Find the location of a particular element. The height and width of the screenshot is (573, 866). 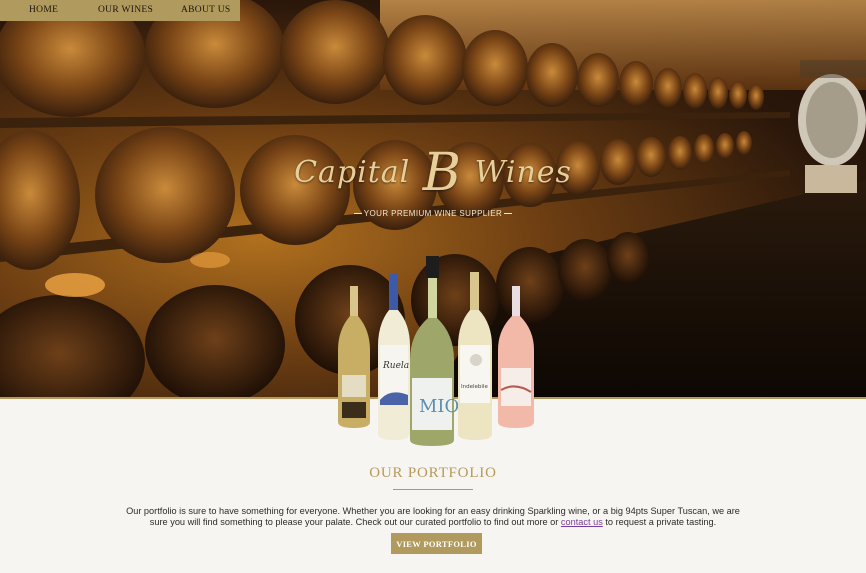

brand-word-wines: Wines is located at coordinates (523, 172).